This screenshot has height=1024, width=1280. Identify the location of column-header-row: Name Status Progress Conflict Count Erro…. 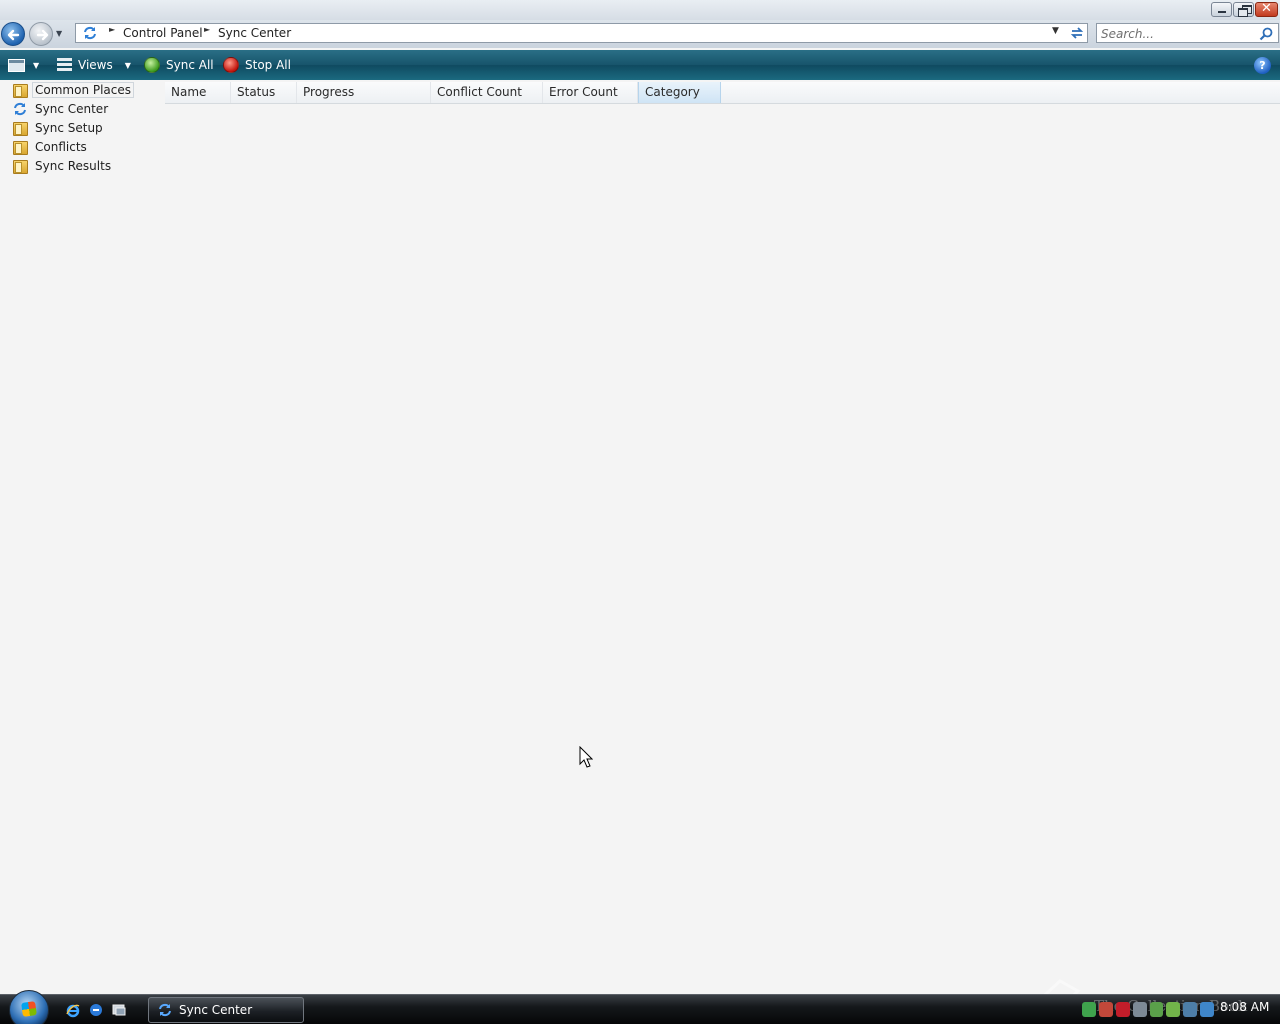
(722, 93).